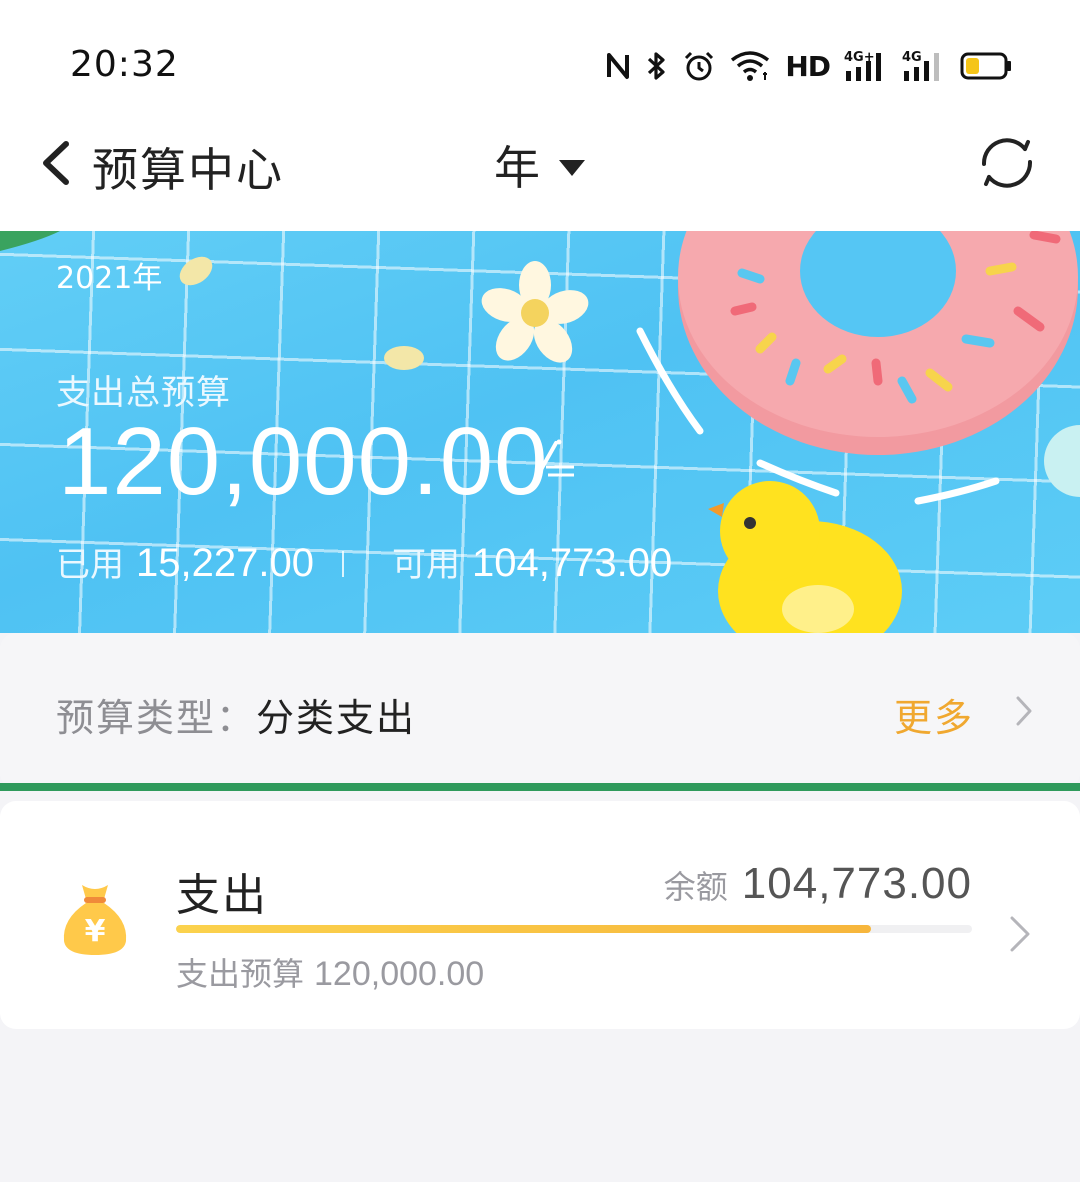  I want to click on signal-4g-icon: 4G, so click(920, 65).